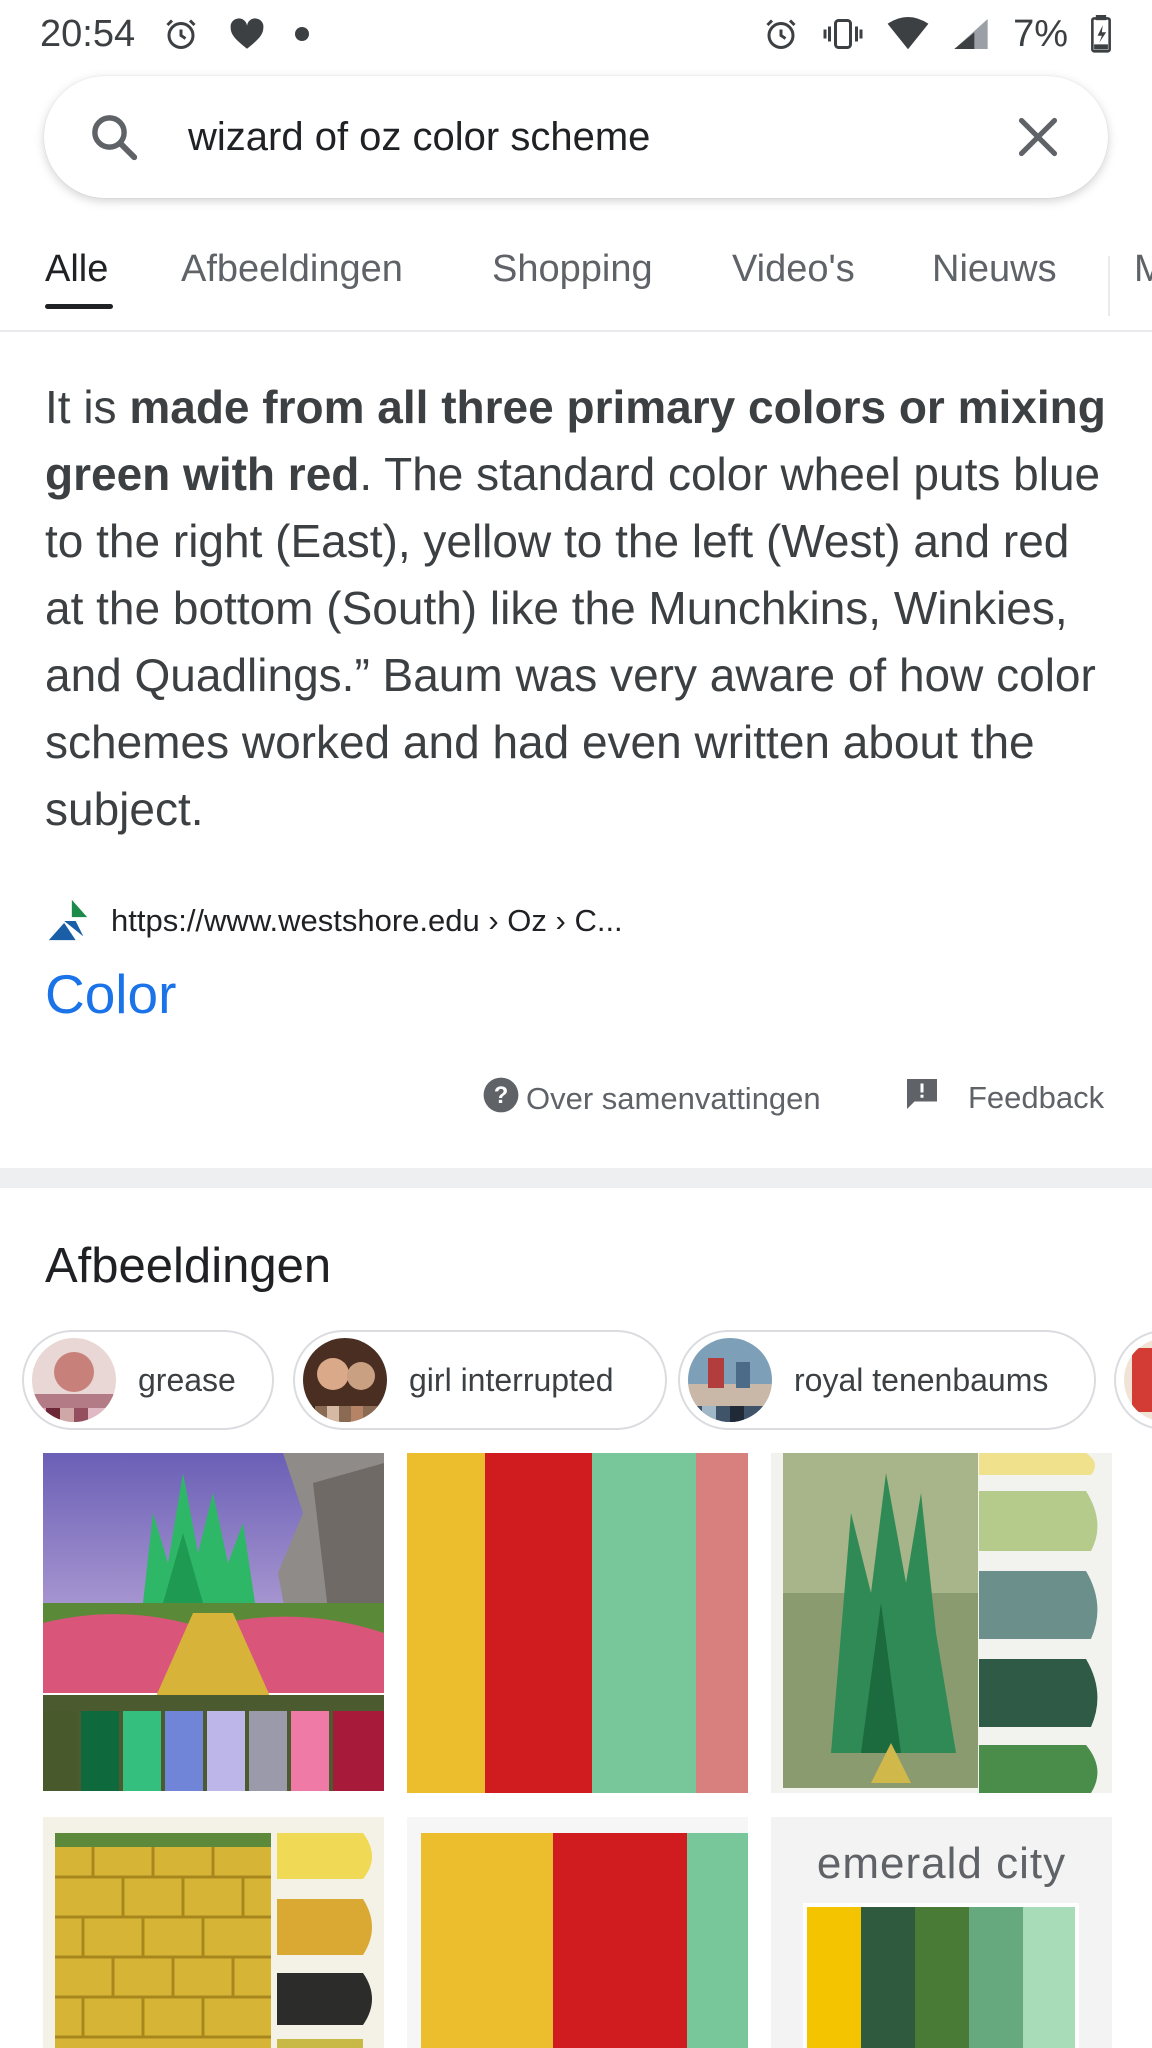  Describe the element at coordinates (843, 34) in the screenshot. I see `vibrate-icon` at that location.